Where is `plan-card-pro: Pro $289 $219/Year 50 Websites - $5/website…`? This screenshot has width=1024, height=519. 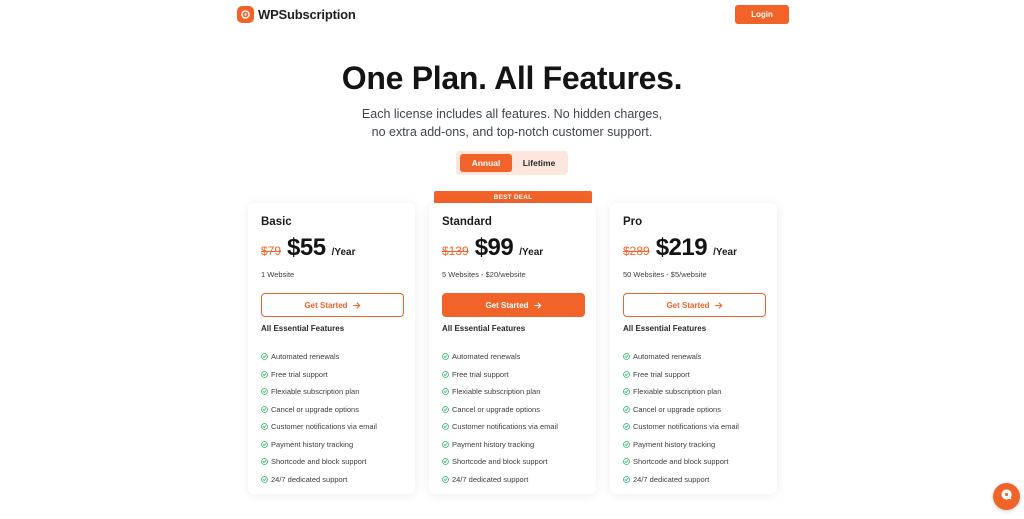 plan-card-pro: Pro $289 $219/Year 50 Websites - $5/website… is located at coordinates (693, 348).